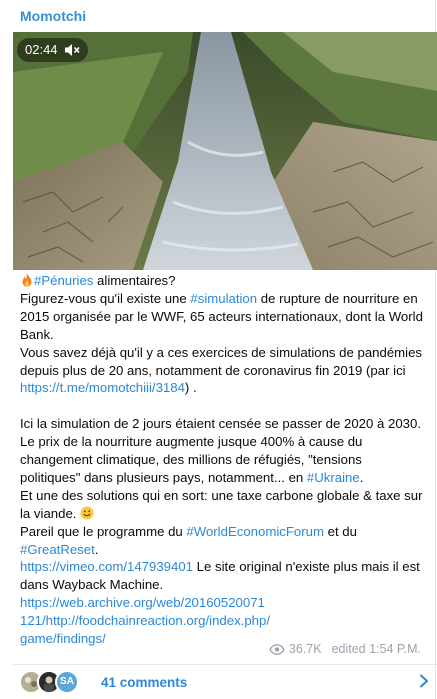 This screenshot has height=699, width=437. I want to click on post-text-span: Pareil que le programme du, so click(103, 531).